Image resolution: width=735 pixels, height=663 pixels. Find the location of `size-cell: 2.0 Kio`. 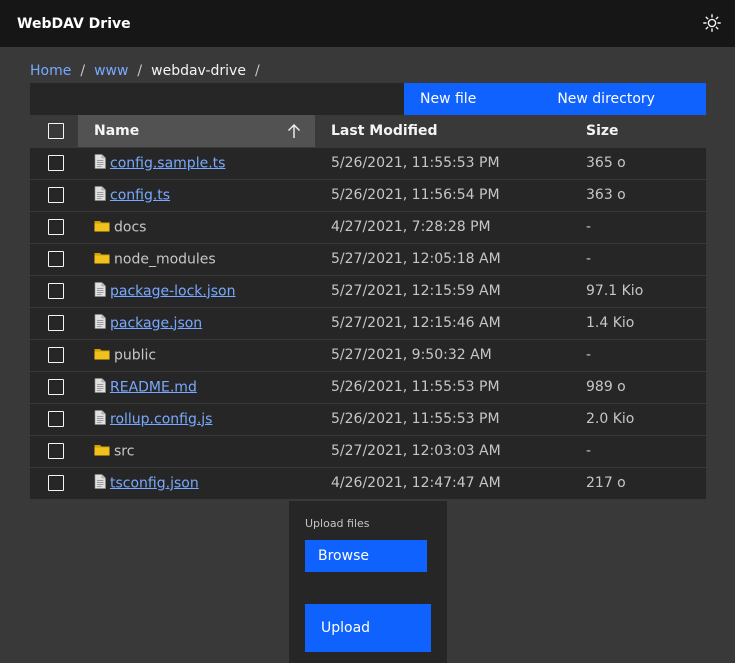

size-cell: 2.0 Kio is located at coordinates (646, 418).